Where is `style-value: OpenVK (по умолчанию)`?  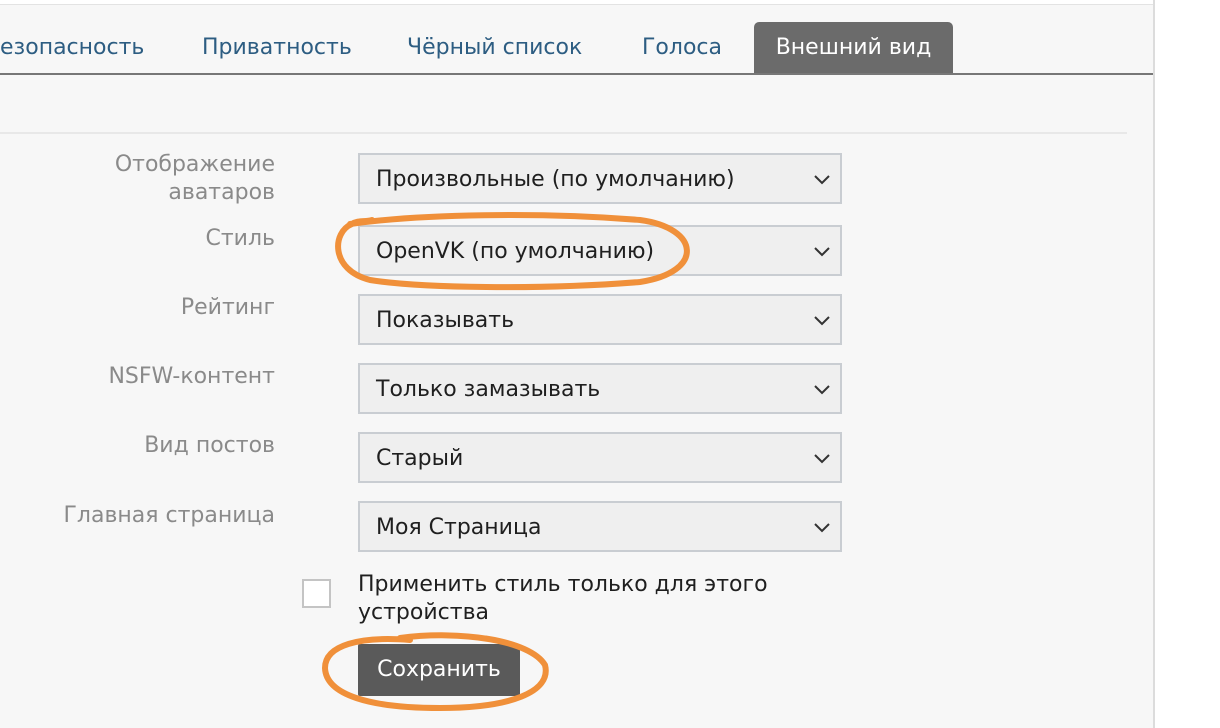
style-value: OpenVK (по умолчанию) is located at coordinates (515, 251).